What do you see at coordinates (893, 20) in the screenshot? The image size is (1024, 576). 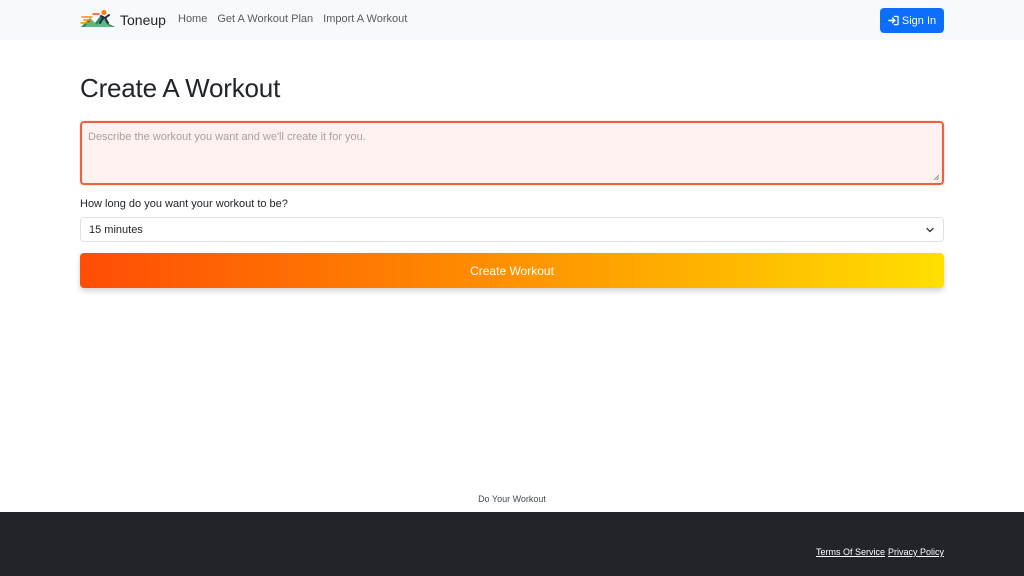 I see `sign-in-arrow-icon` at bounding box center [893, 20].